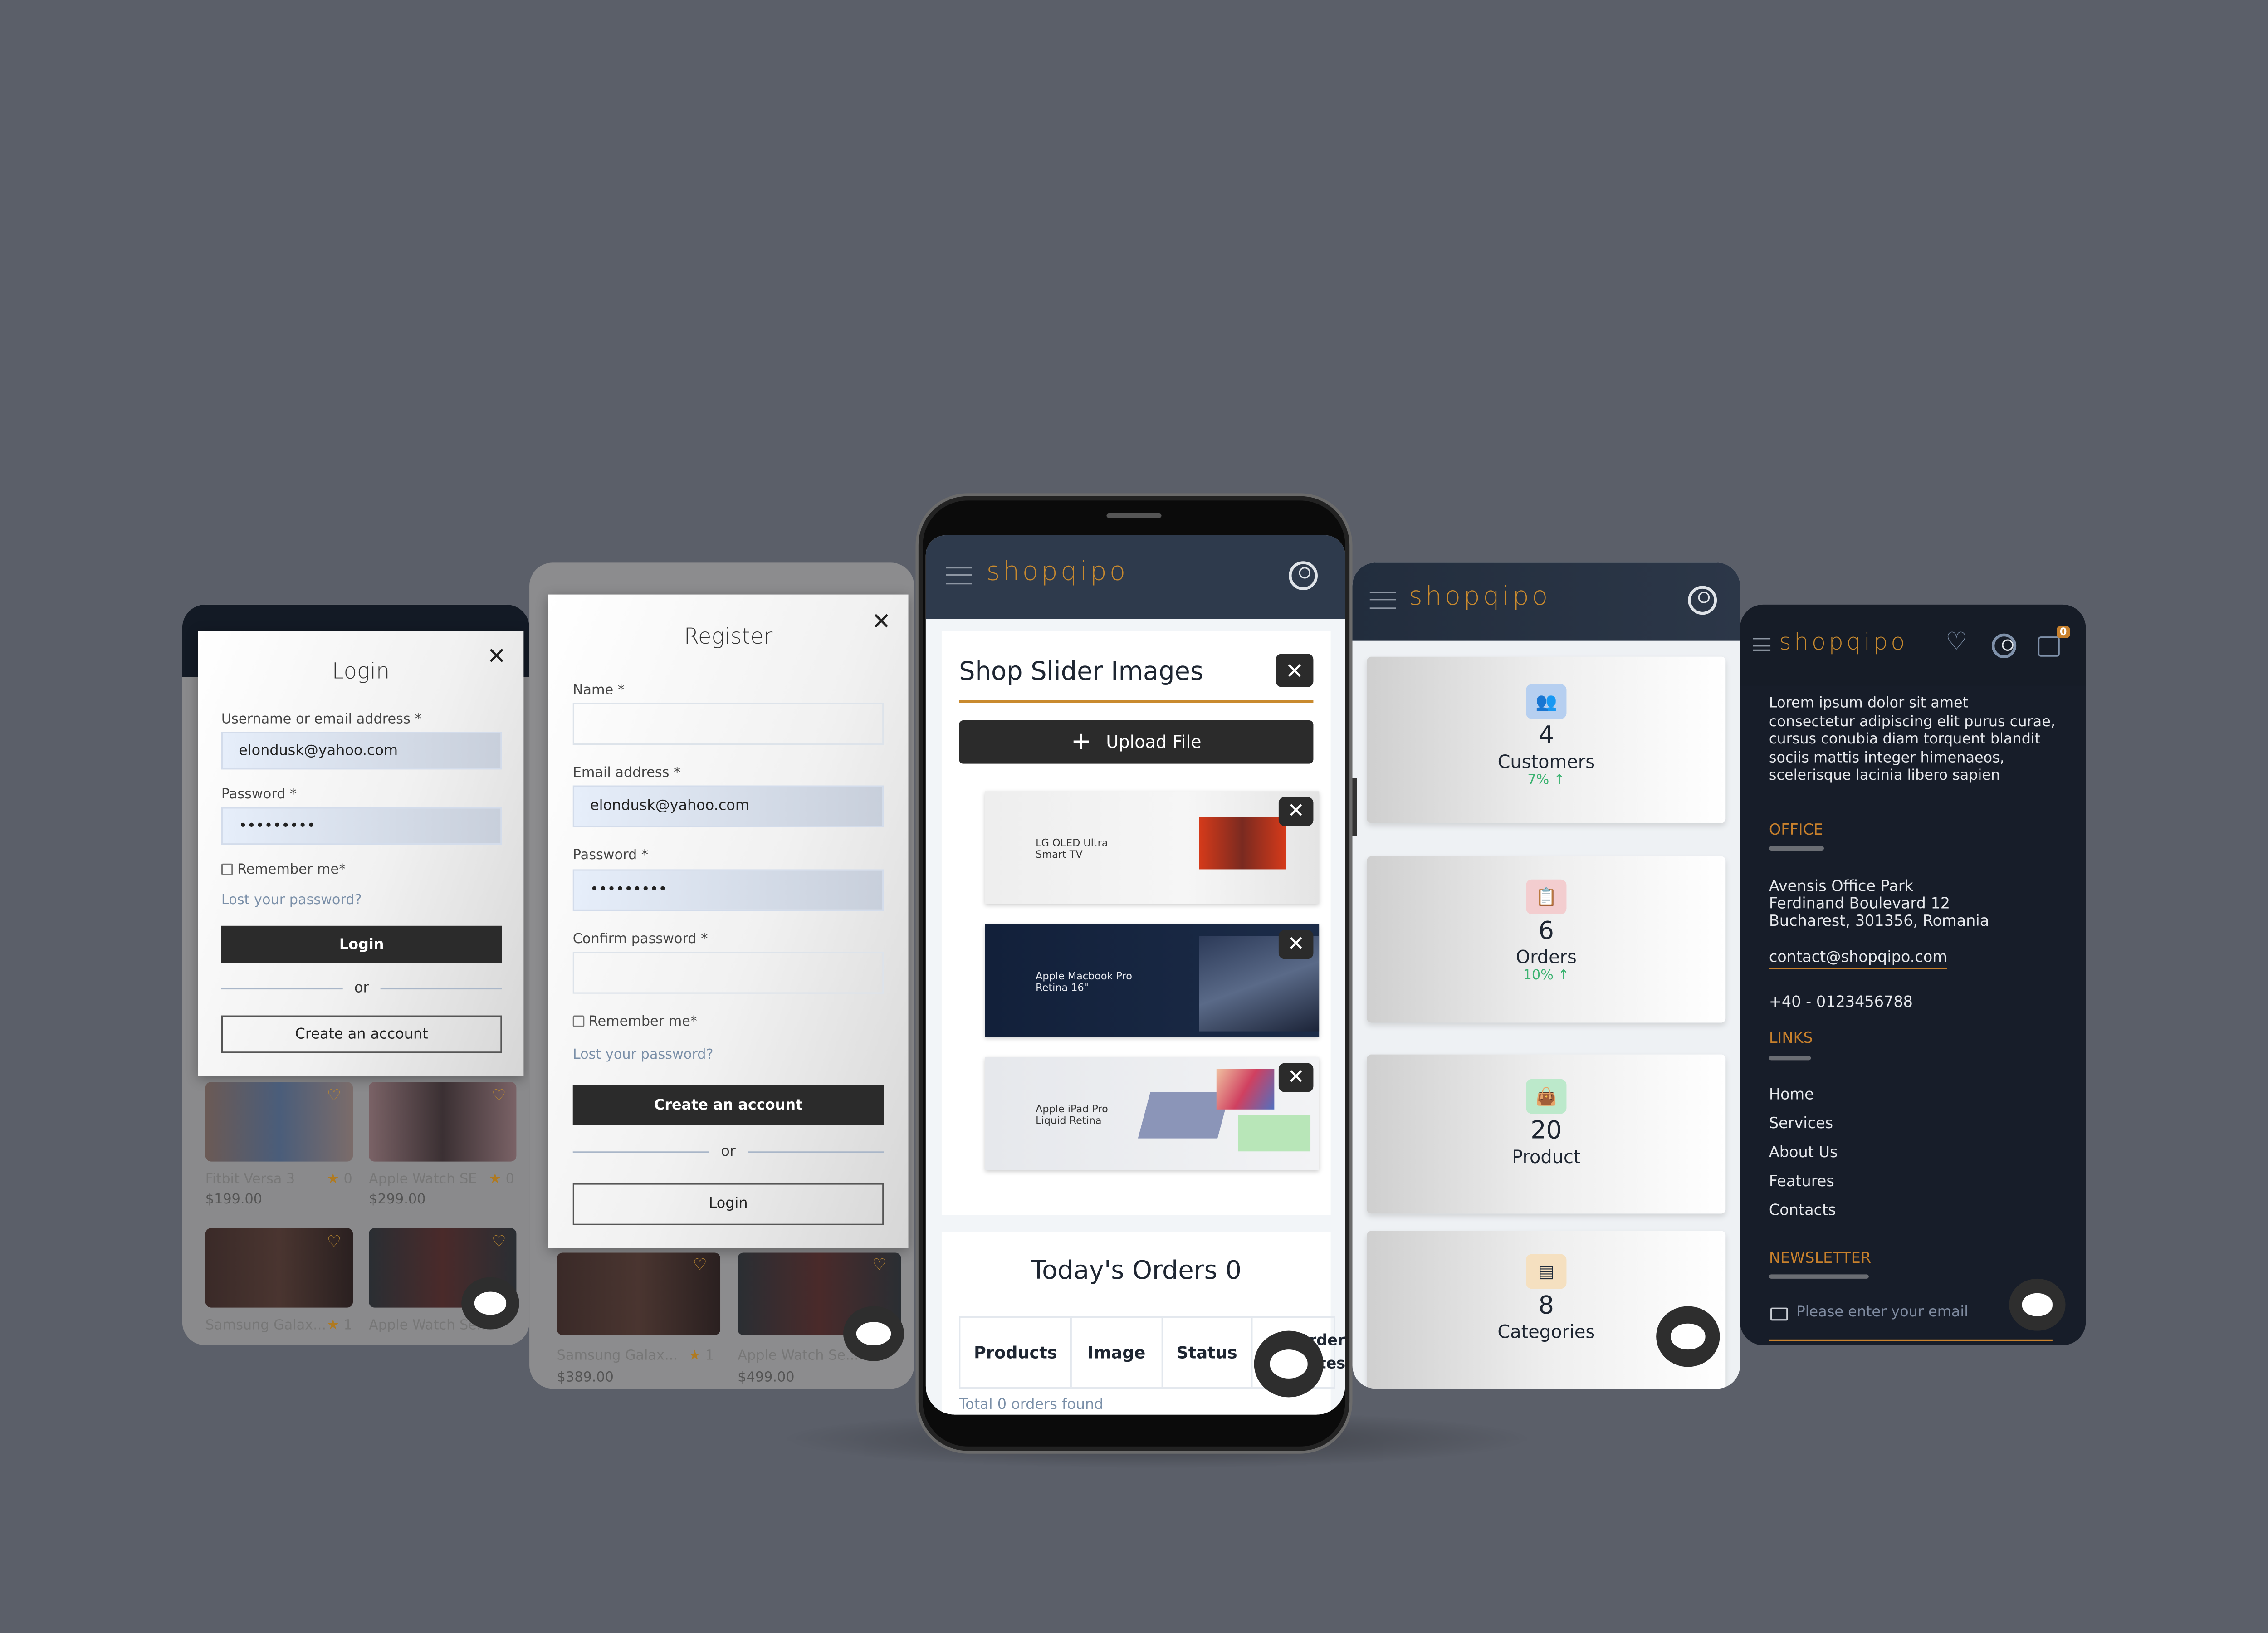 The image size is (2268, 1633). Describe the element at coordinates (1295, 670) in the screenshot. I see `close-button: ✕` at that location.